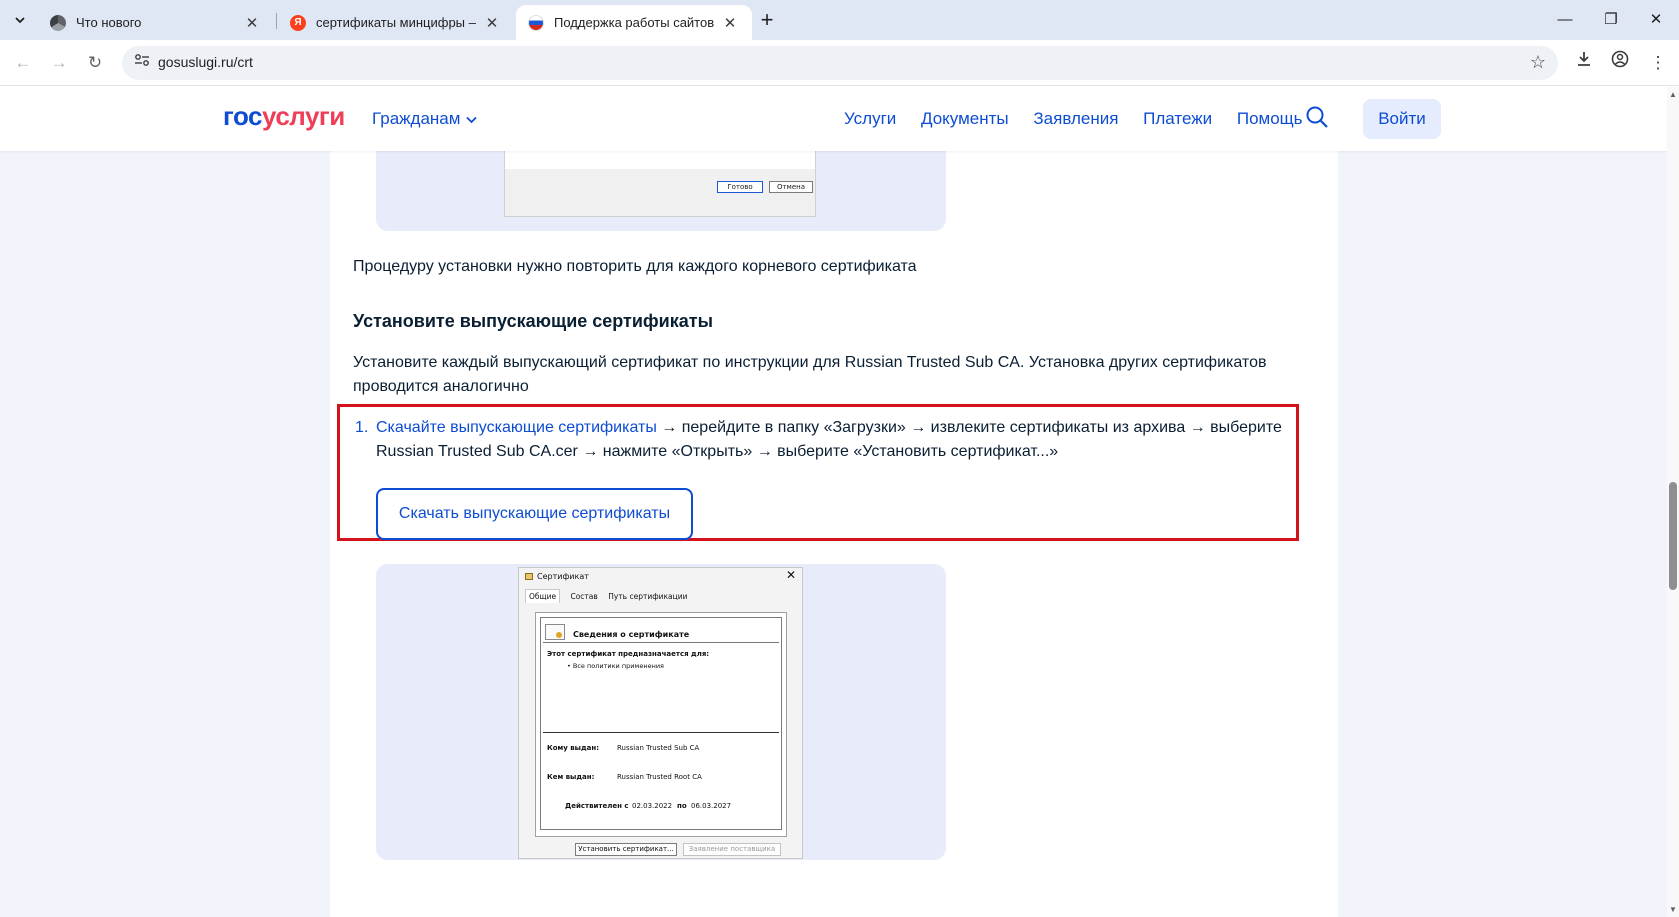 This screenshot has width=1679, height=917. I want to click on ok-button: Готово, so click(740, 187).